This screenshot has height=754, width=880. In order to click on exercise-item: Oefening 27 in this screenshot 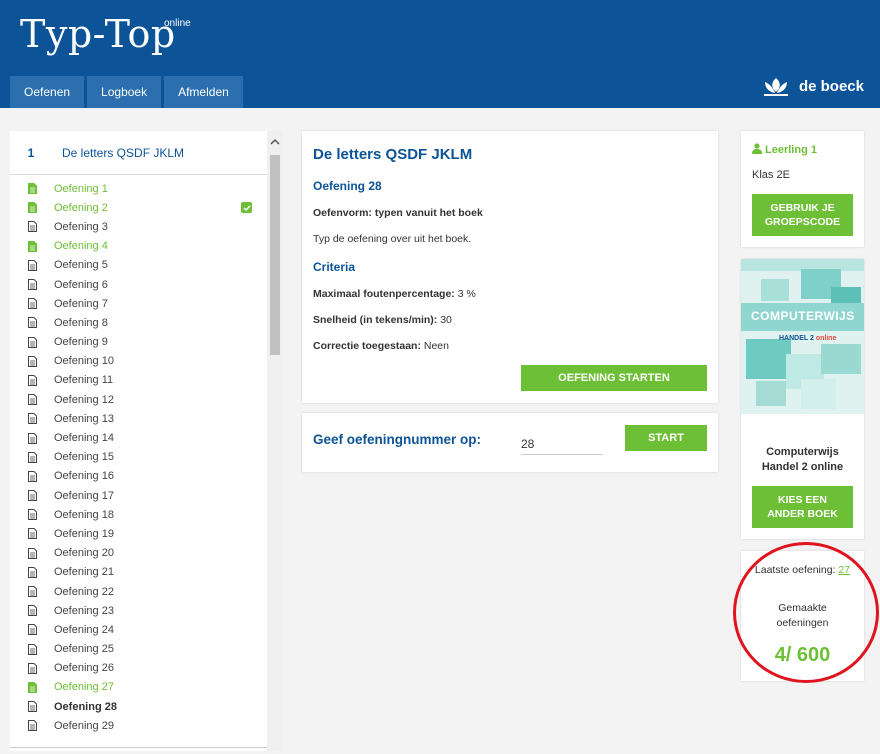, I will do `click(138, 687)`.